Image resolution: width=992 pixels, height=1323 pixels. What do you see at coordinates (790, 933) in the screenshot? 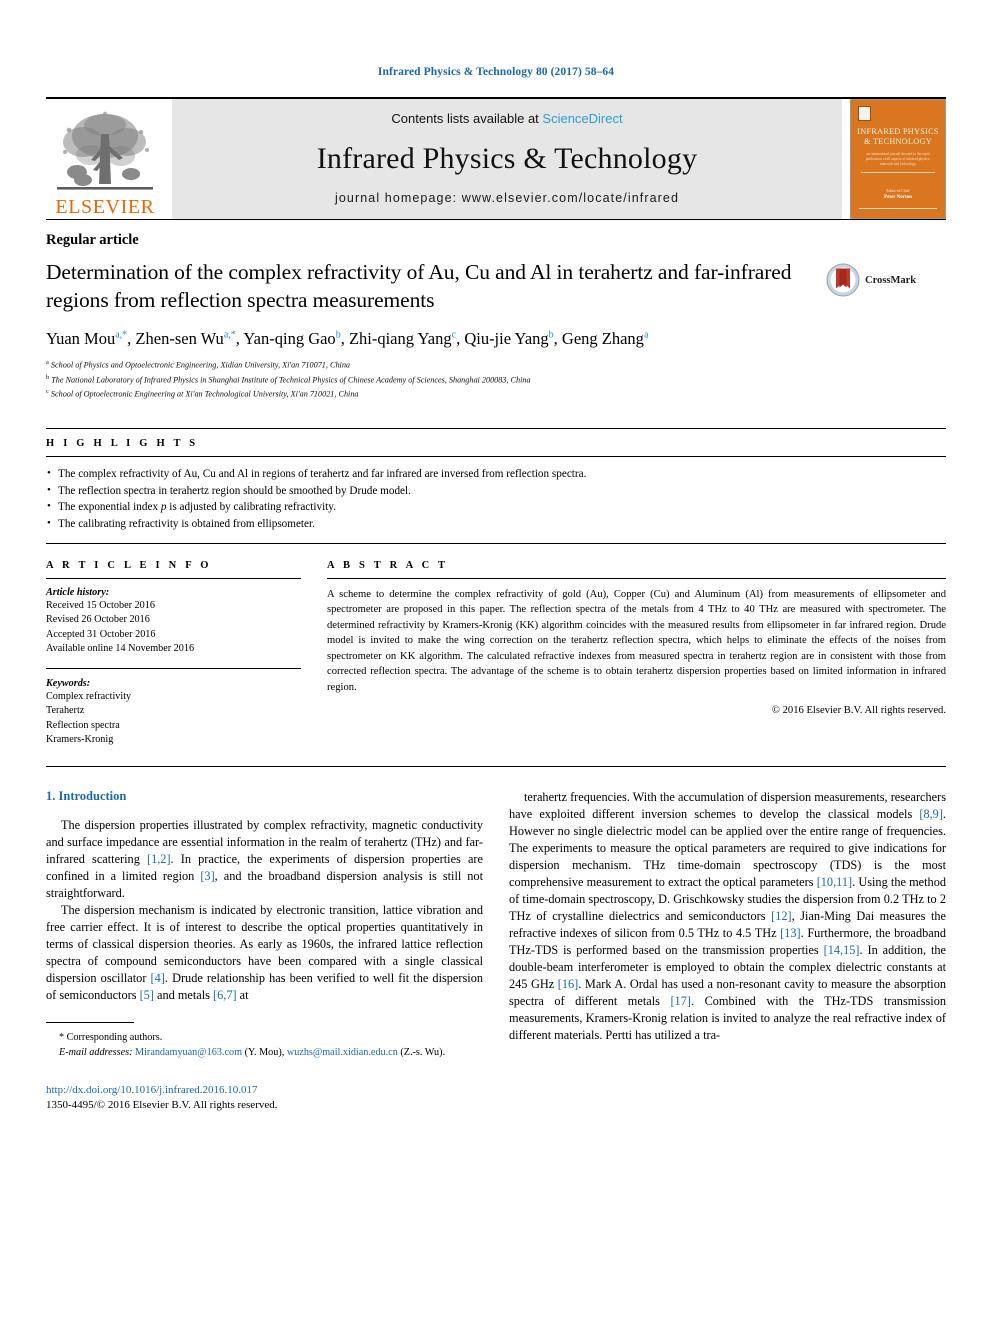
I see `citation-link: [13]` at bounding box center [790, 933].